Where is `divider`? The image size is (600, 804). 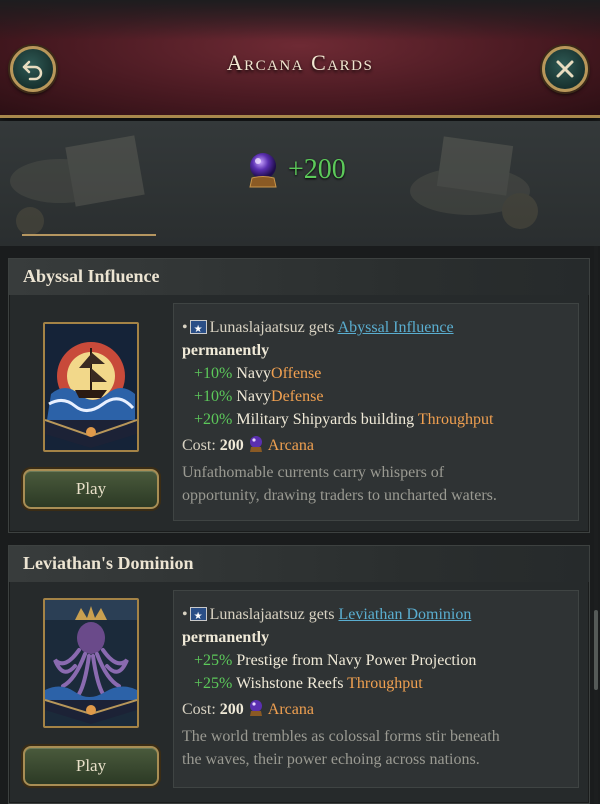
divider is located at coordinates (89, 235).